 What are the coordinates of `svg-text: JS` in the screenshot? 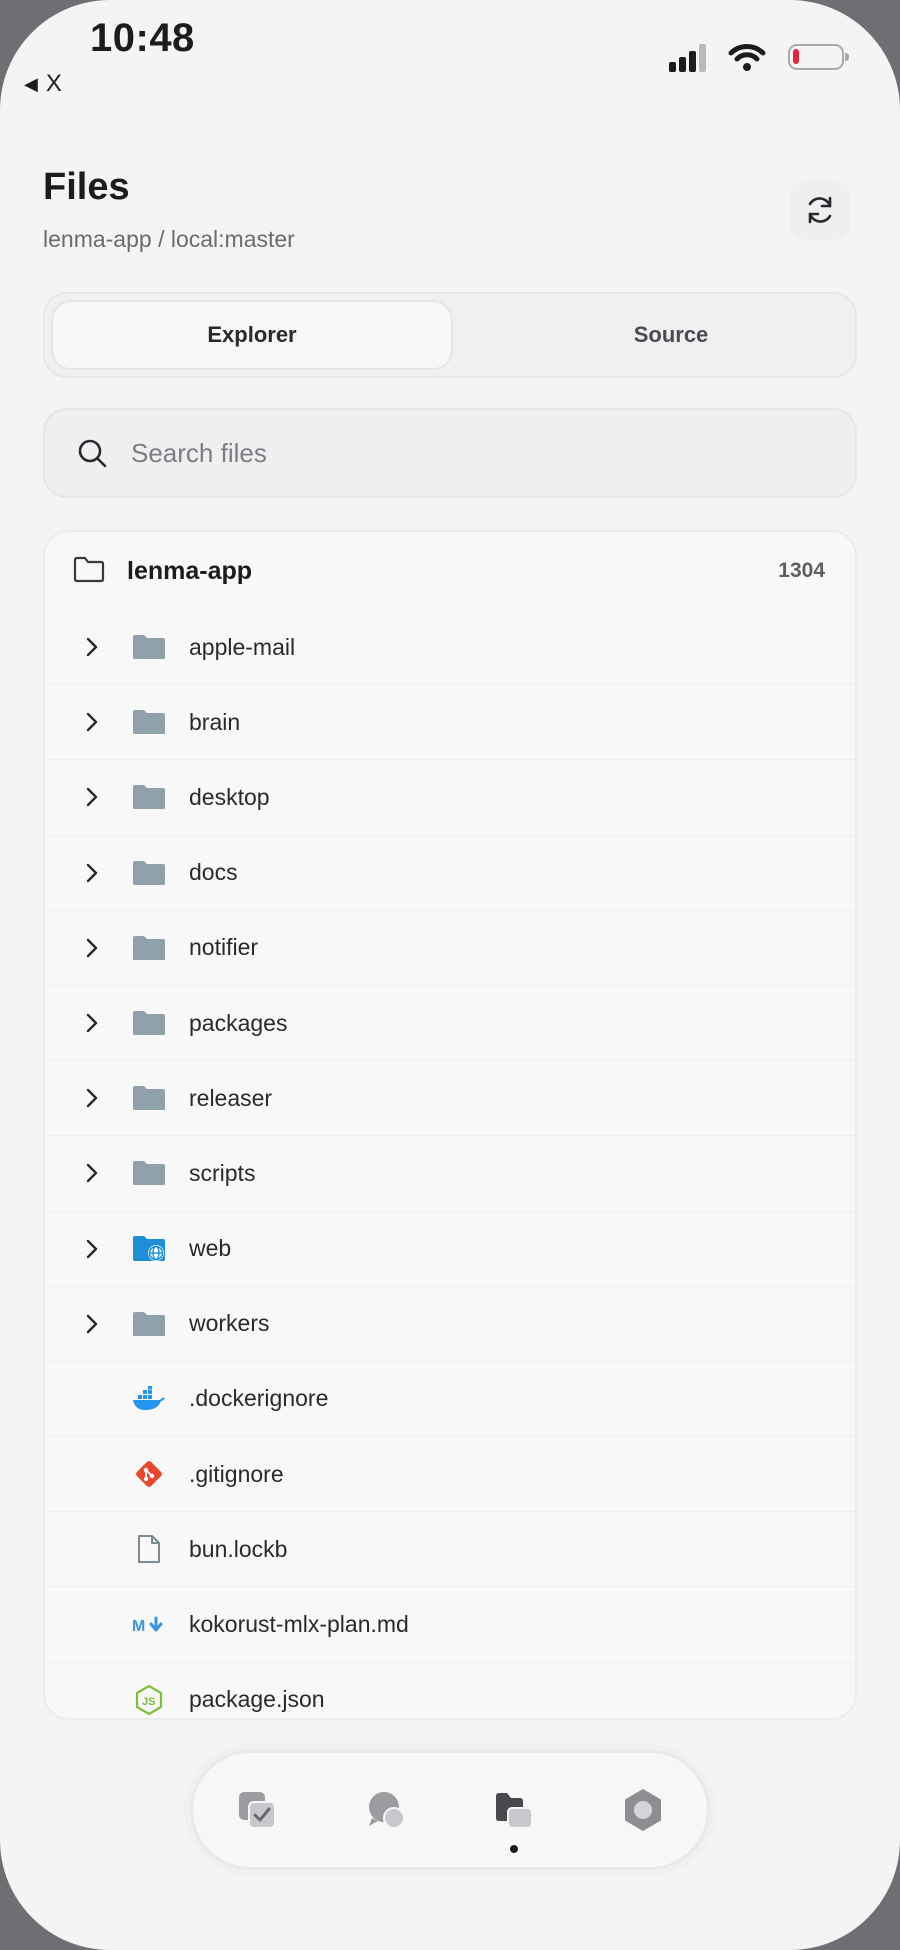 It's located at (148, 1702).